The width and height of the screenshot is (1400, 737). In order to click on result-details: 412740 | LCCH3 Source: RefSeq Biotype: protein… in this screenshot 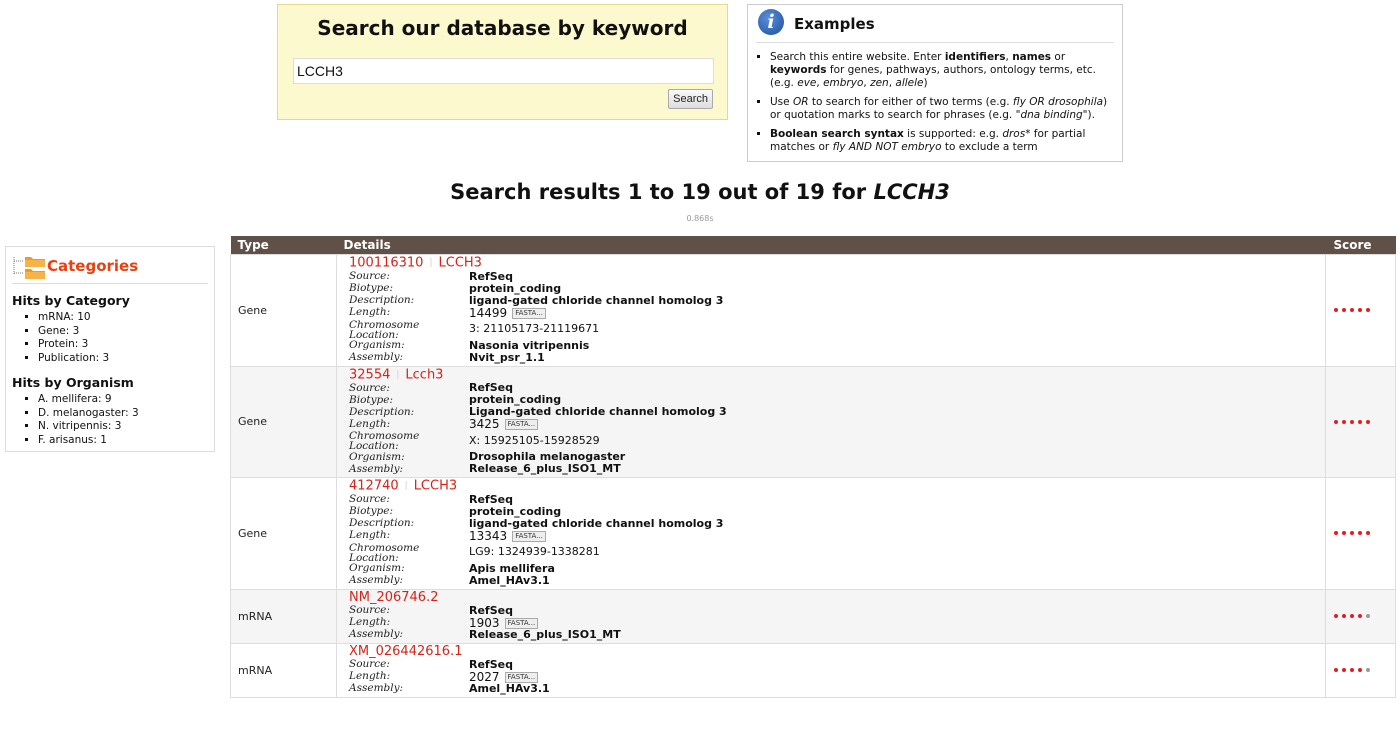, I will do `click(831, 533)`.